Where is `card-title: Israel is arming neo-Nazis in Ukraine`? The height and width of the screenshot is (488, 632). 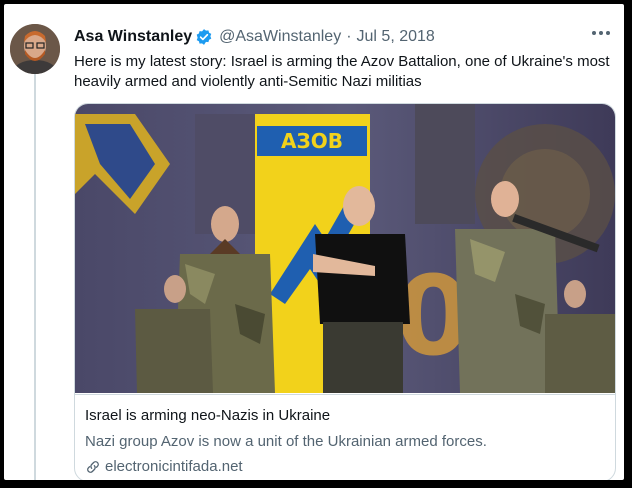
card-title: Israel is arming neo-Nazis in Ukraine is located at coordinates (207, 415).